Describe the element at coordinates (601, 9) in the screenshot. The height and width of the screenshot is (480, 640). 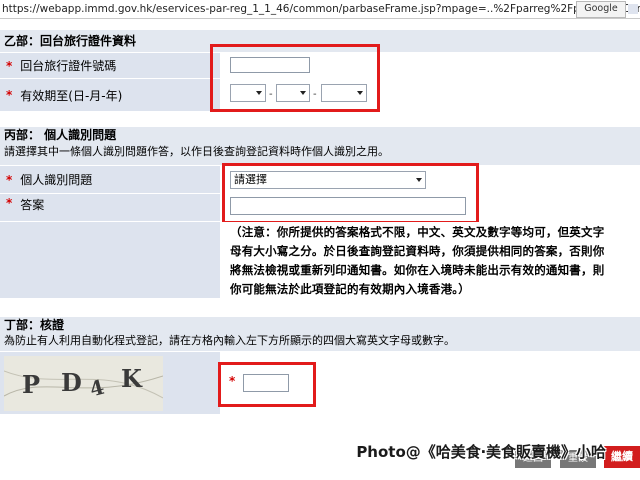
I see `search-engine-box: Google` at that location.